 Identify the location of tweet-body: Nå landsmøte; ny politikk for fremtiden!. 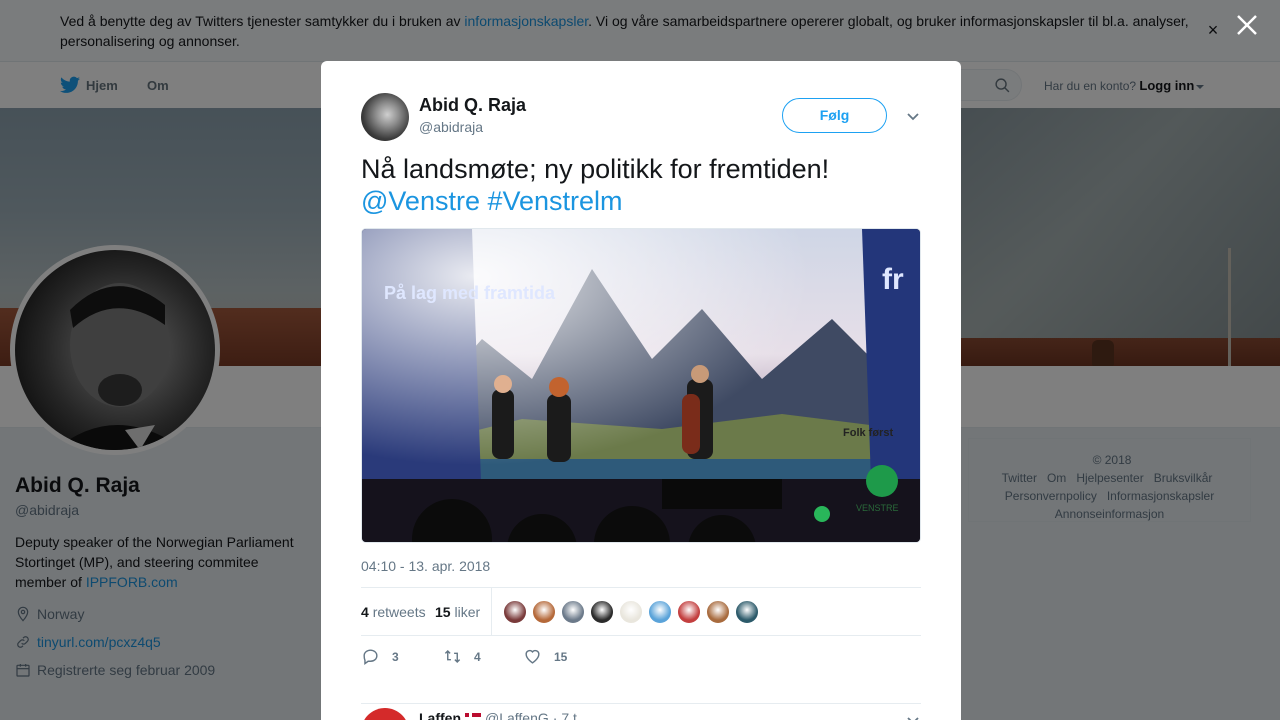
(595, 169).